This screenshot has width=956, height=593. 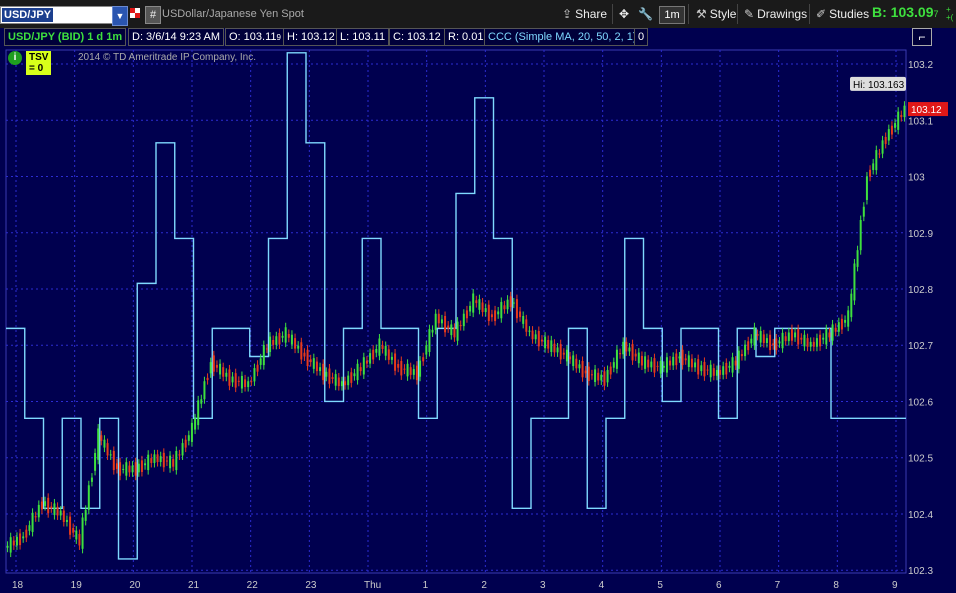 What do you see at coordinates (135, 13) in the screenshot?
I see `symbol-flag-icon` at bounding box center [135, 13].